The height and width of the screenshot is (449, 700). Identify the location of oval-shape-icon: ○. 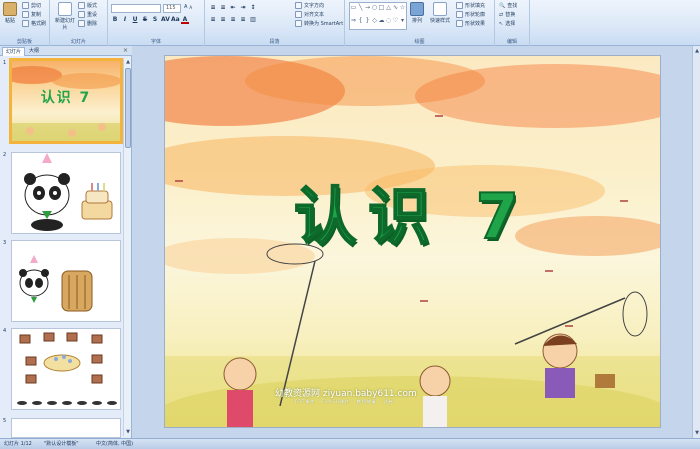
(374, 9).